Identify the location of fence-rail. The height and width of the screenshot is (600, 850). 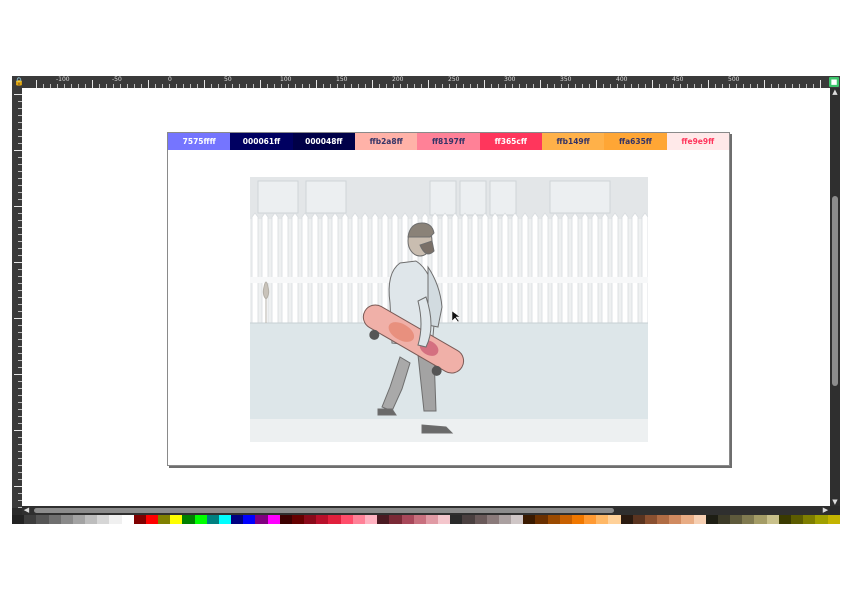
(449, 280).